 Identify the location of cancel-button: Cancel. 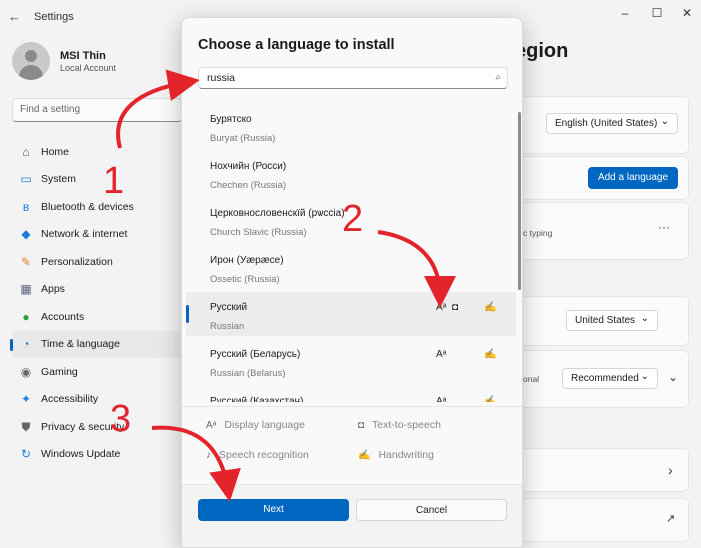
(431, 510).